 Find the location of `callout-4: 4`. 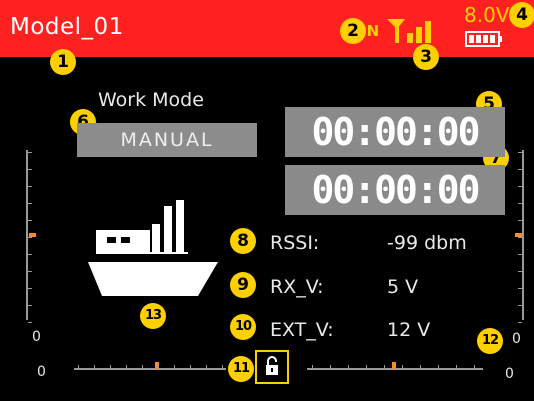

callout-4: 4 is located at coordinates (521, 15).